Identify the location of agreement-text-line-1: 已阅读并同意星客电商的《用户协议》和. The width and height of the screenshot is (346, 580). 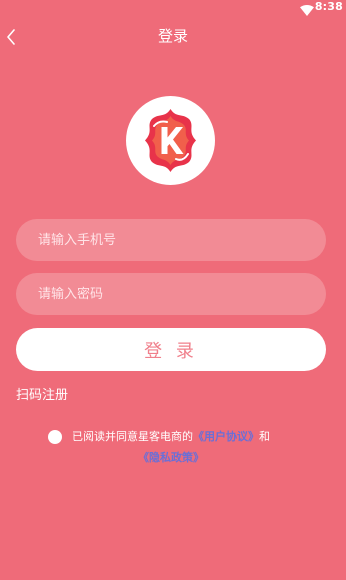
(171, 437).